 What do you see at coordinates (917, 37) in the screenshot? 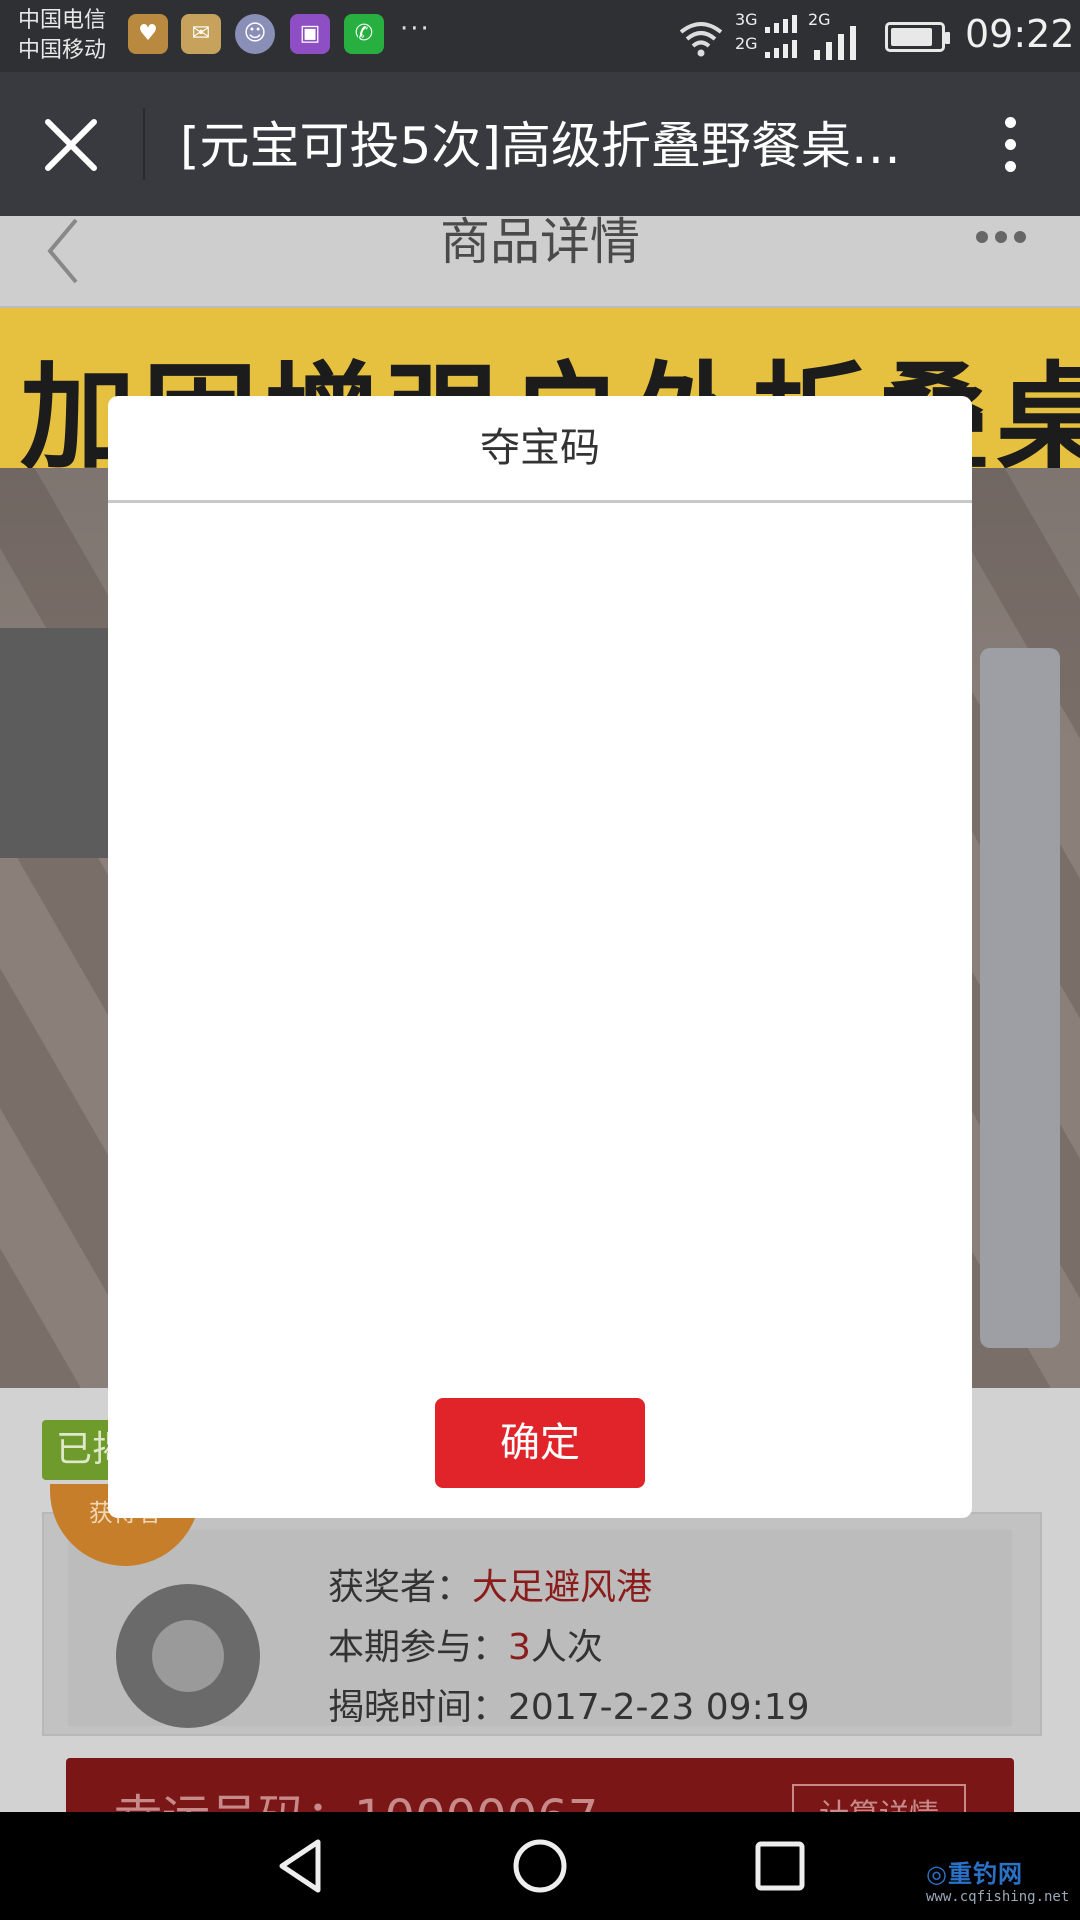
I see `battery-icon` at bounding box center [917, 37].